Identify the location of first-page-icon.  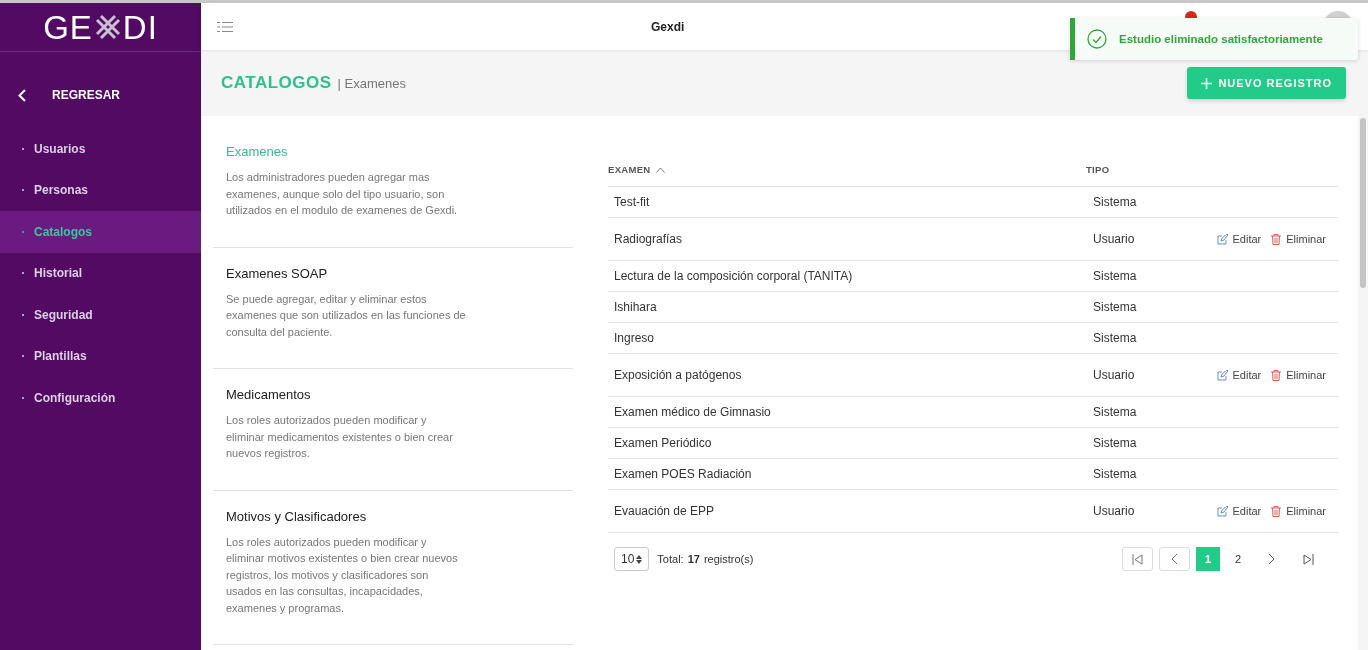
(1137, 559).